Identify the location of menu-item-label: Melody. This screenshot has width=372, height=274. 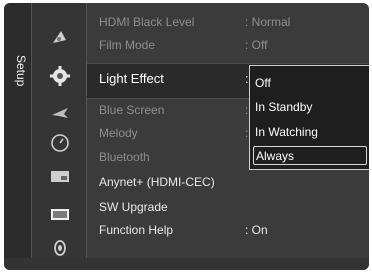
(118, 133).